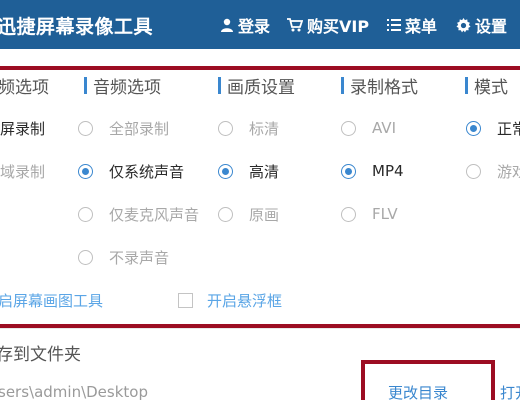 The width and height of the screenshot is (520, 400). What do you see at coordinates (338, 26) in the screenshot?
I see `buy-vip-label: 购买VIP` at bounding box center [338, 26].